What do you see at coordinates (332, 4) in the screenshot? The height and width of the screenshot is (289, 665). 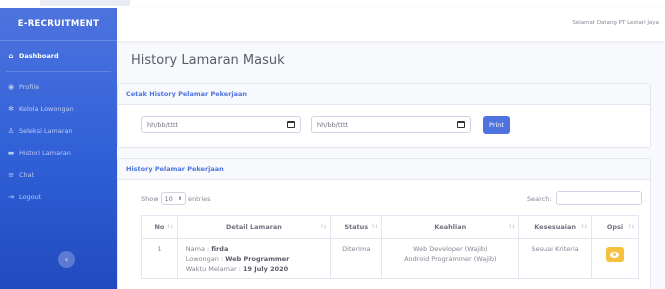 I see `top-strip` at bounding box center [332, 4].